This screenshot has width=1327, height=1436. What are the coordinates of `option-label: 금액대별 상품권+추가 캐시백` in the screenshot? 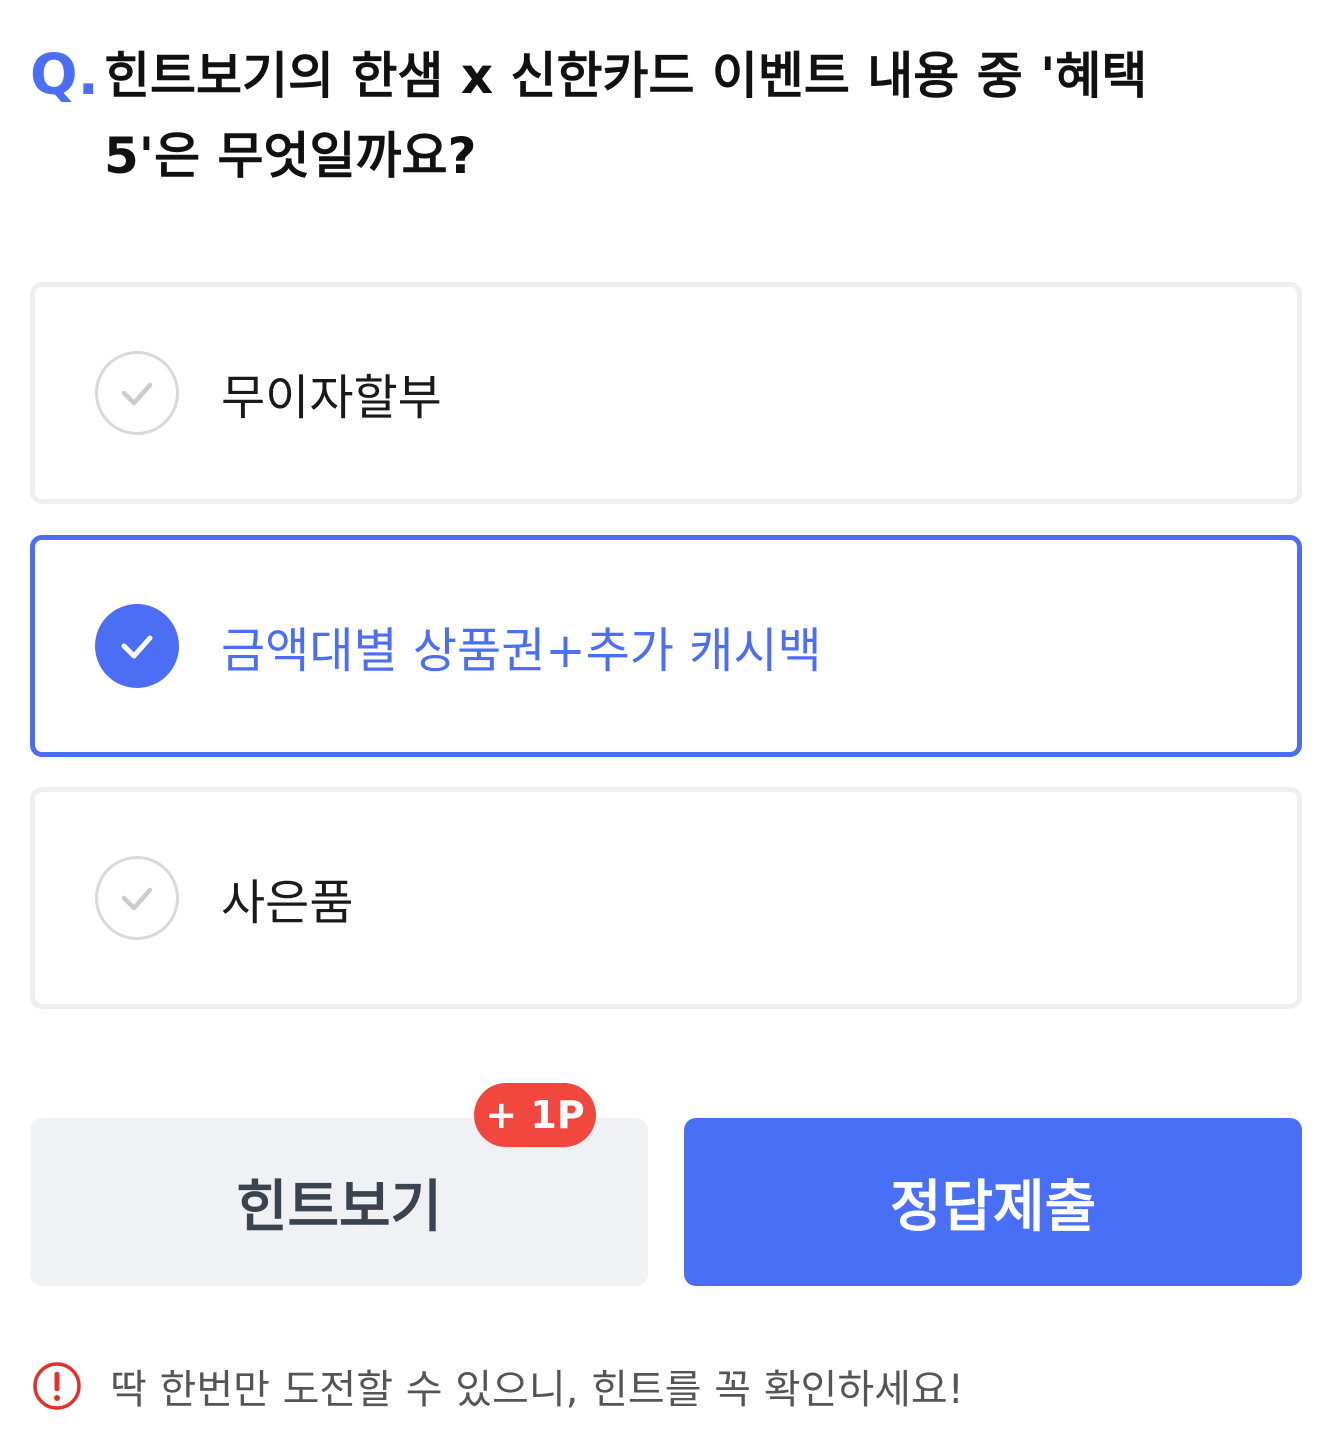 It's located at (521, 651).